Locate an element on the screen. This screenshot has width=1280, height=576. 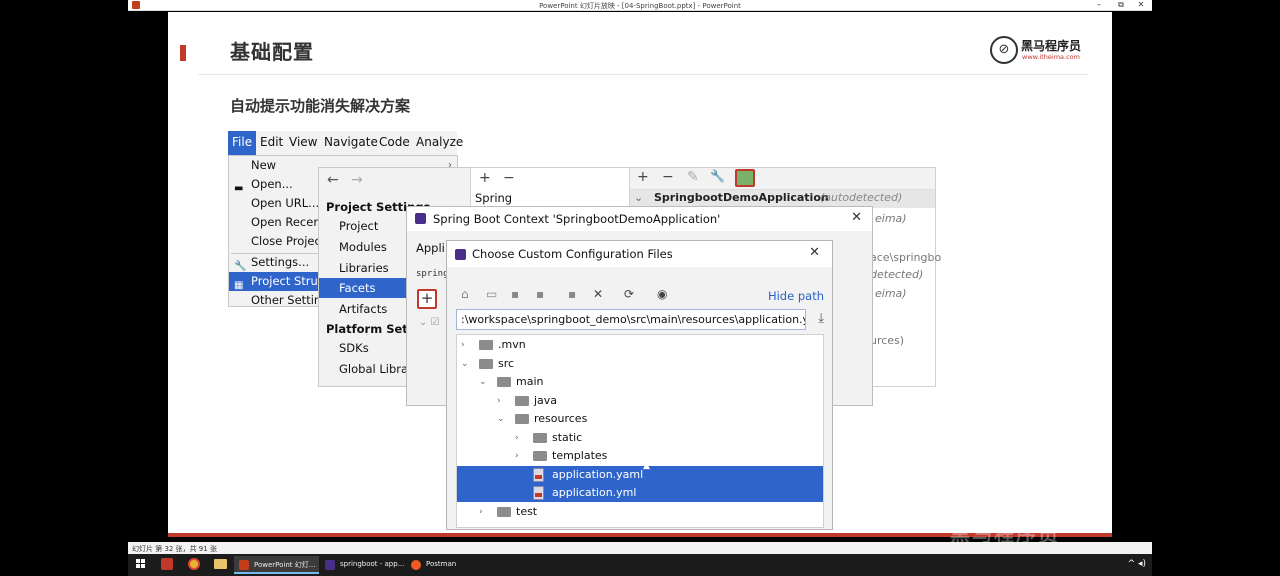
tree-item-label: test is located at coordinates (527, 511).